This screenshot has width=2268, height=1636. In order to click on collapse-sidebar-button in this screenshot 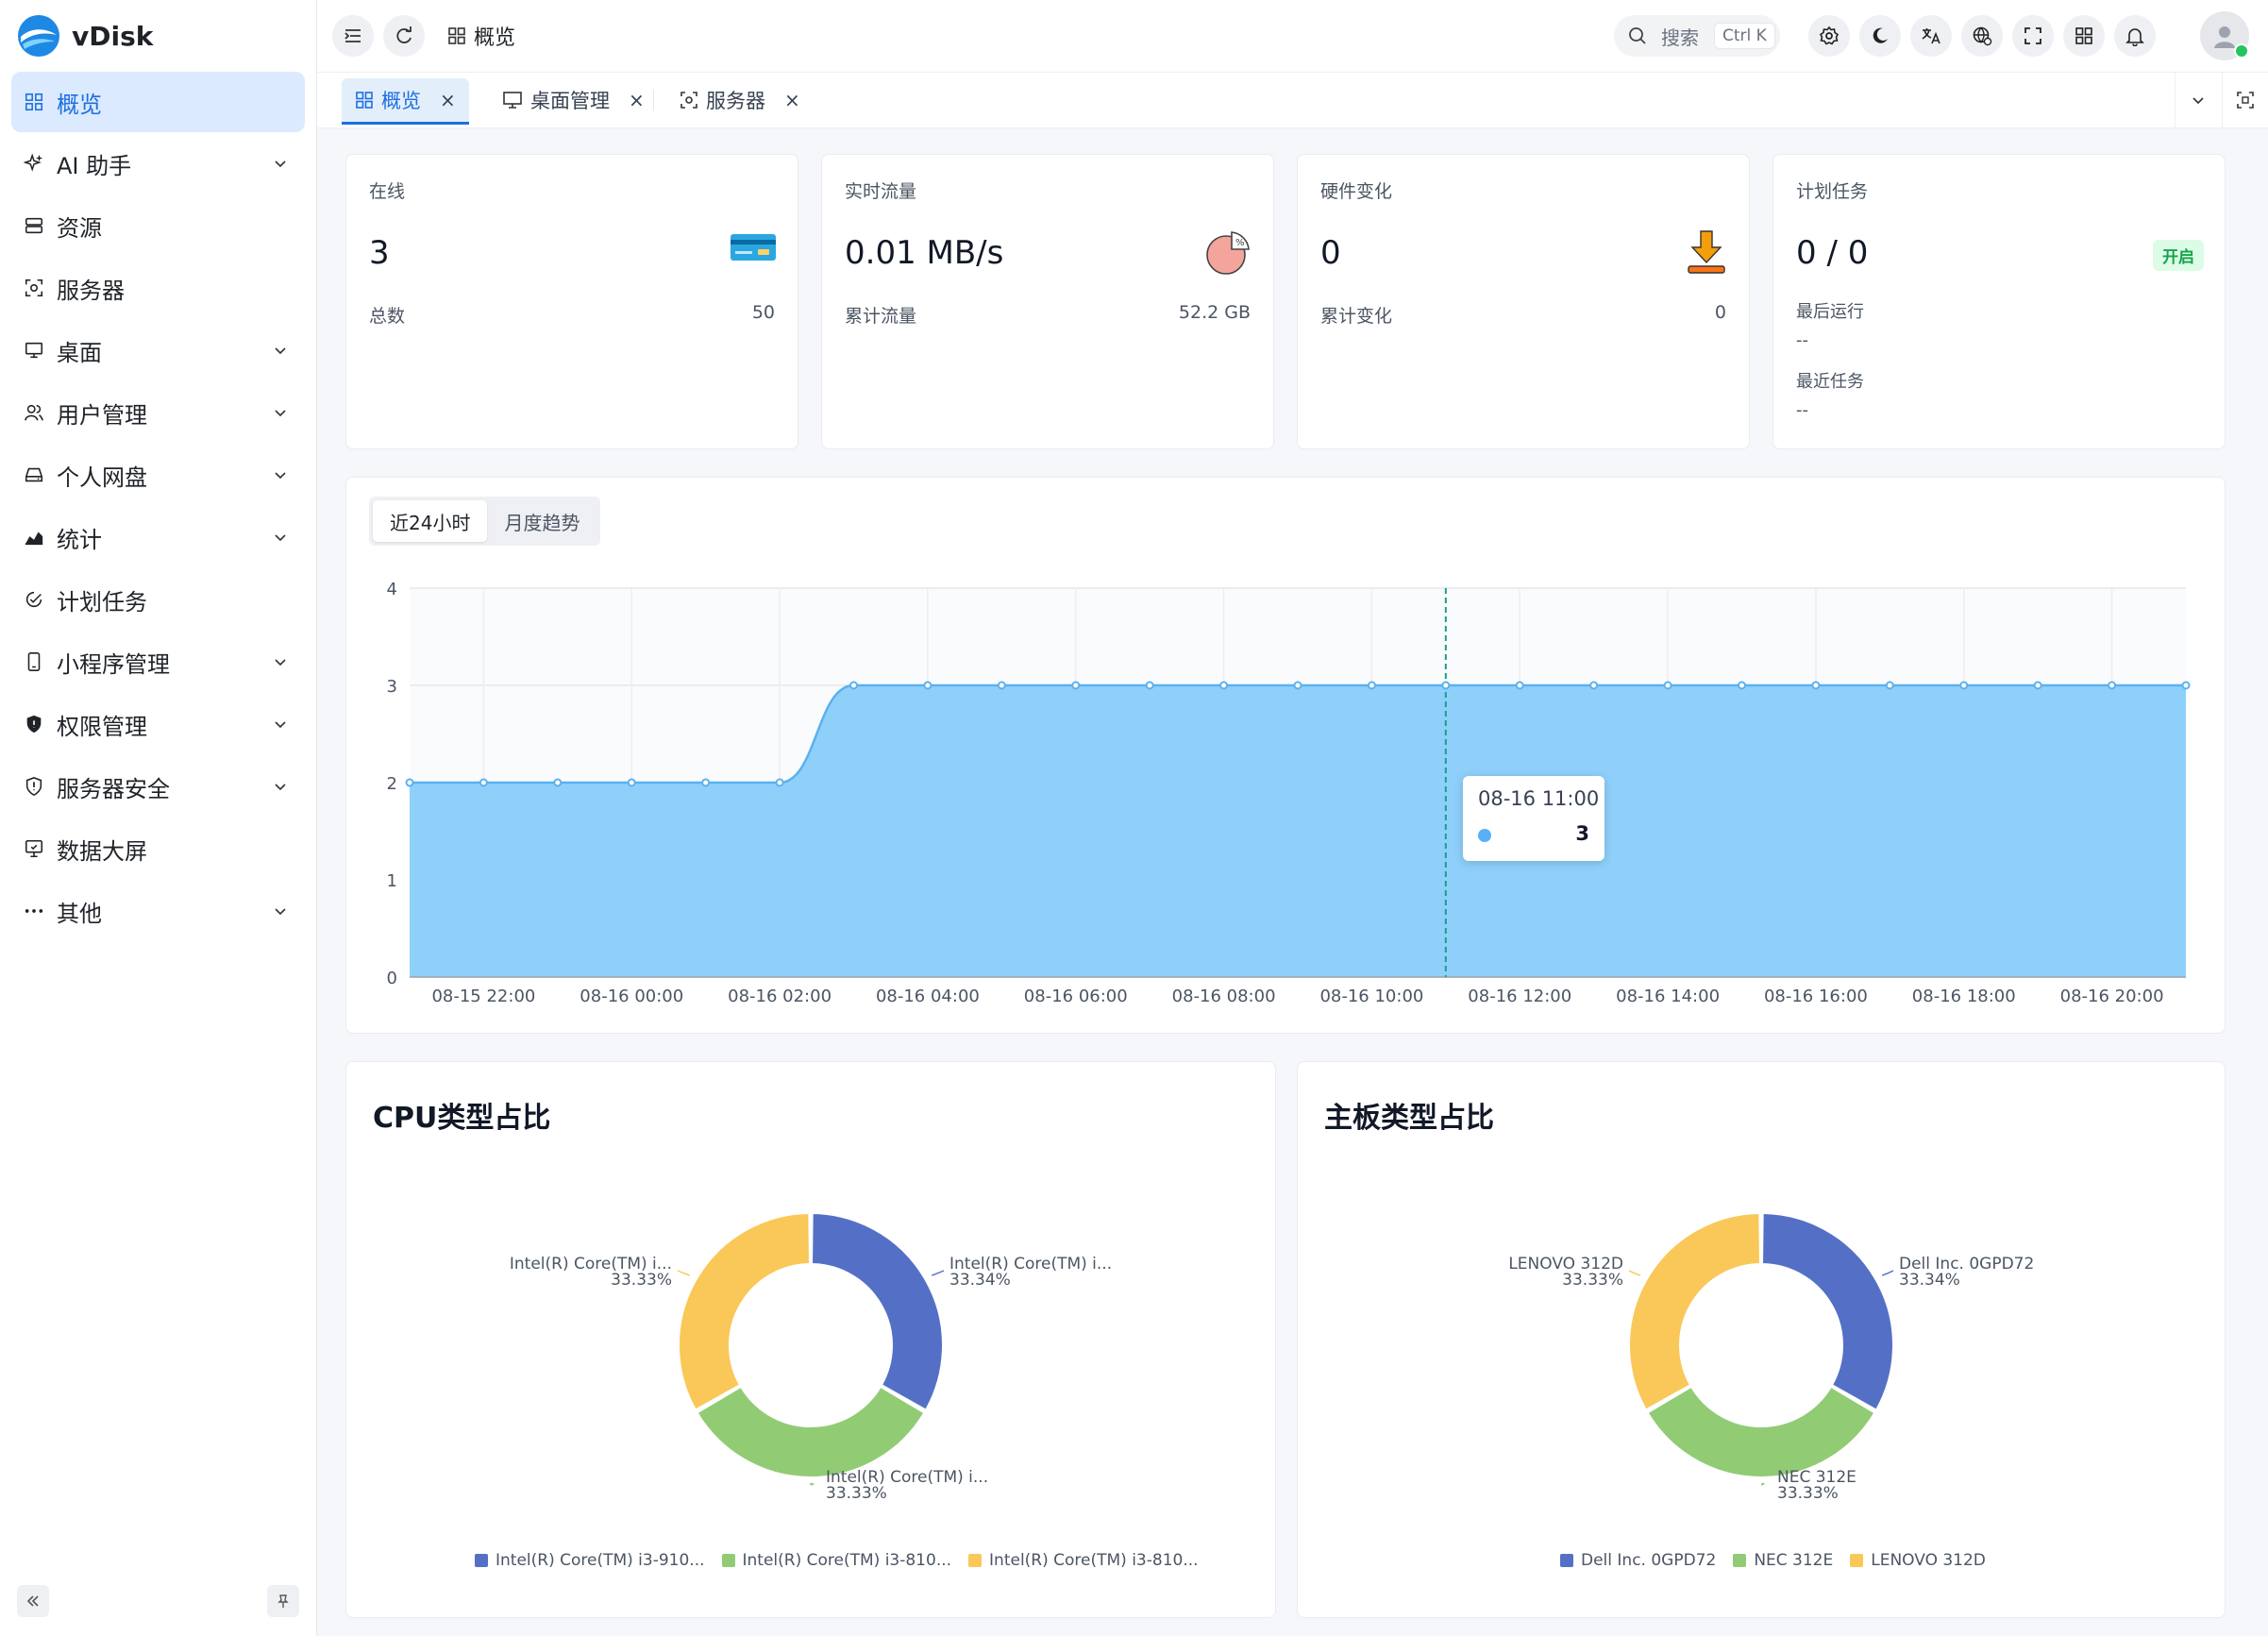, I will do `click(33, 1601)`.